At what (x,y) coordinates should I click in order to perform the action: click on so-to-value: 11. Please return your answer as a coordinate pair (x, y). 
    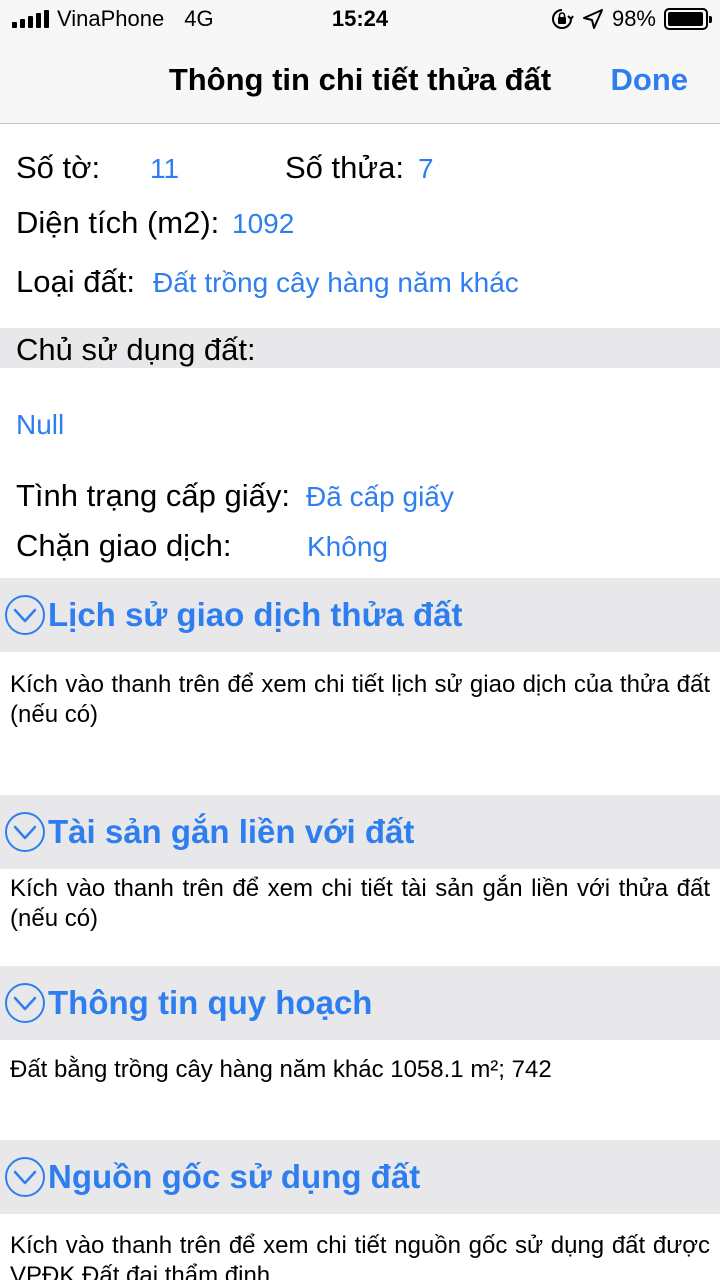
    Looking at the image, I should click on (165, 168).